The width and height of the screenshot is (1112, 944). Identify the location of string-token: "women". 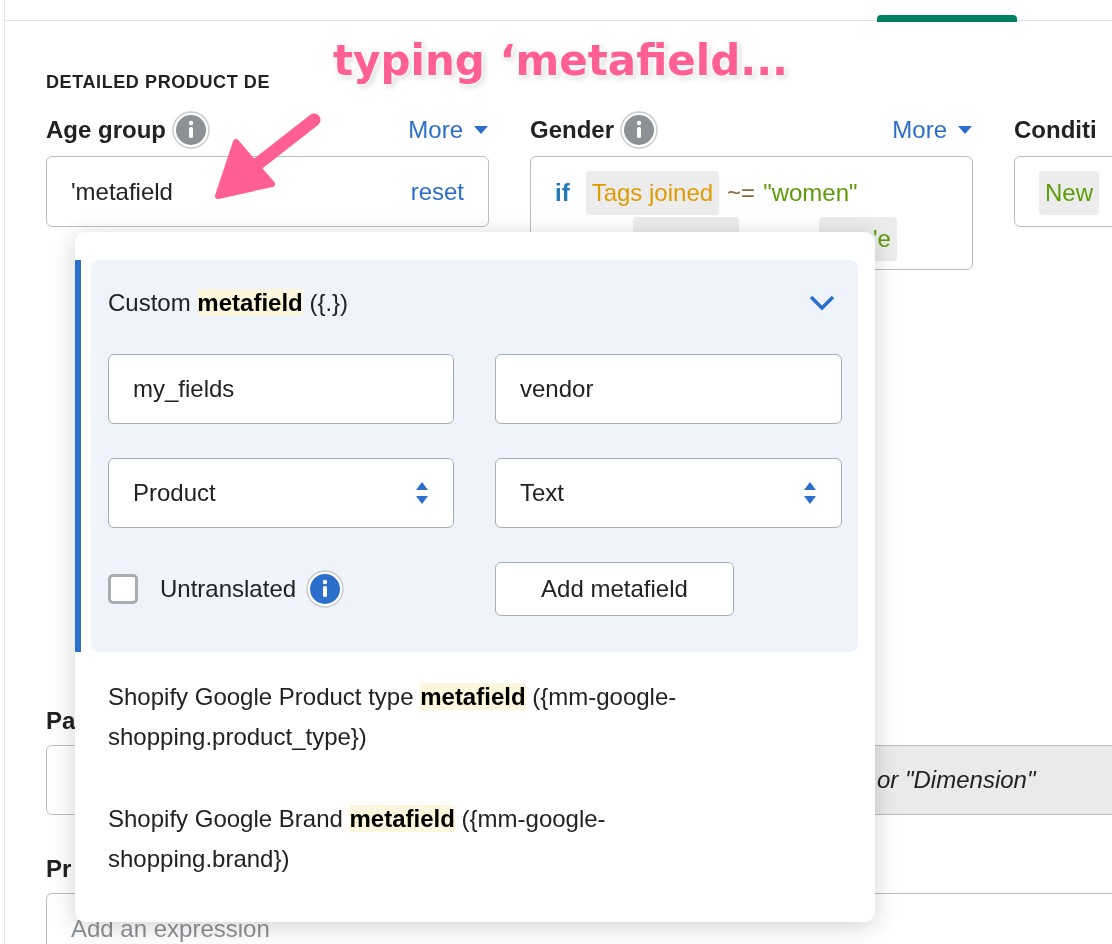
(810, 193).